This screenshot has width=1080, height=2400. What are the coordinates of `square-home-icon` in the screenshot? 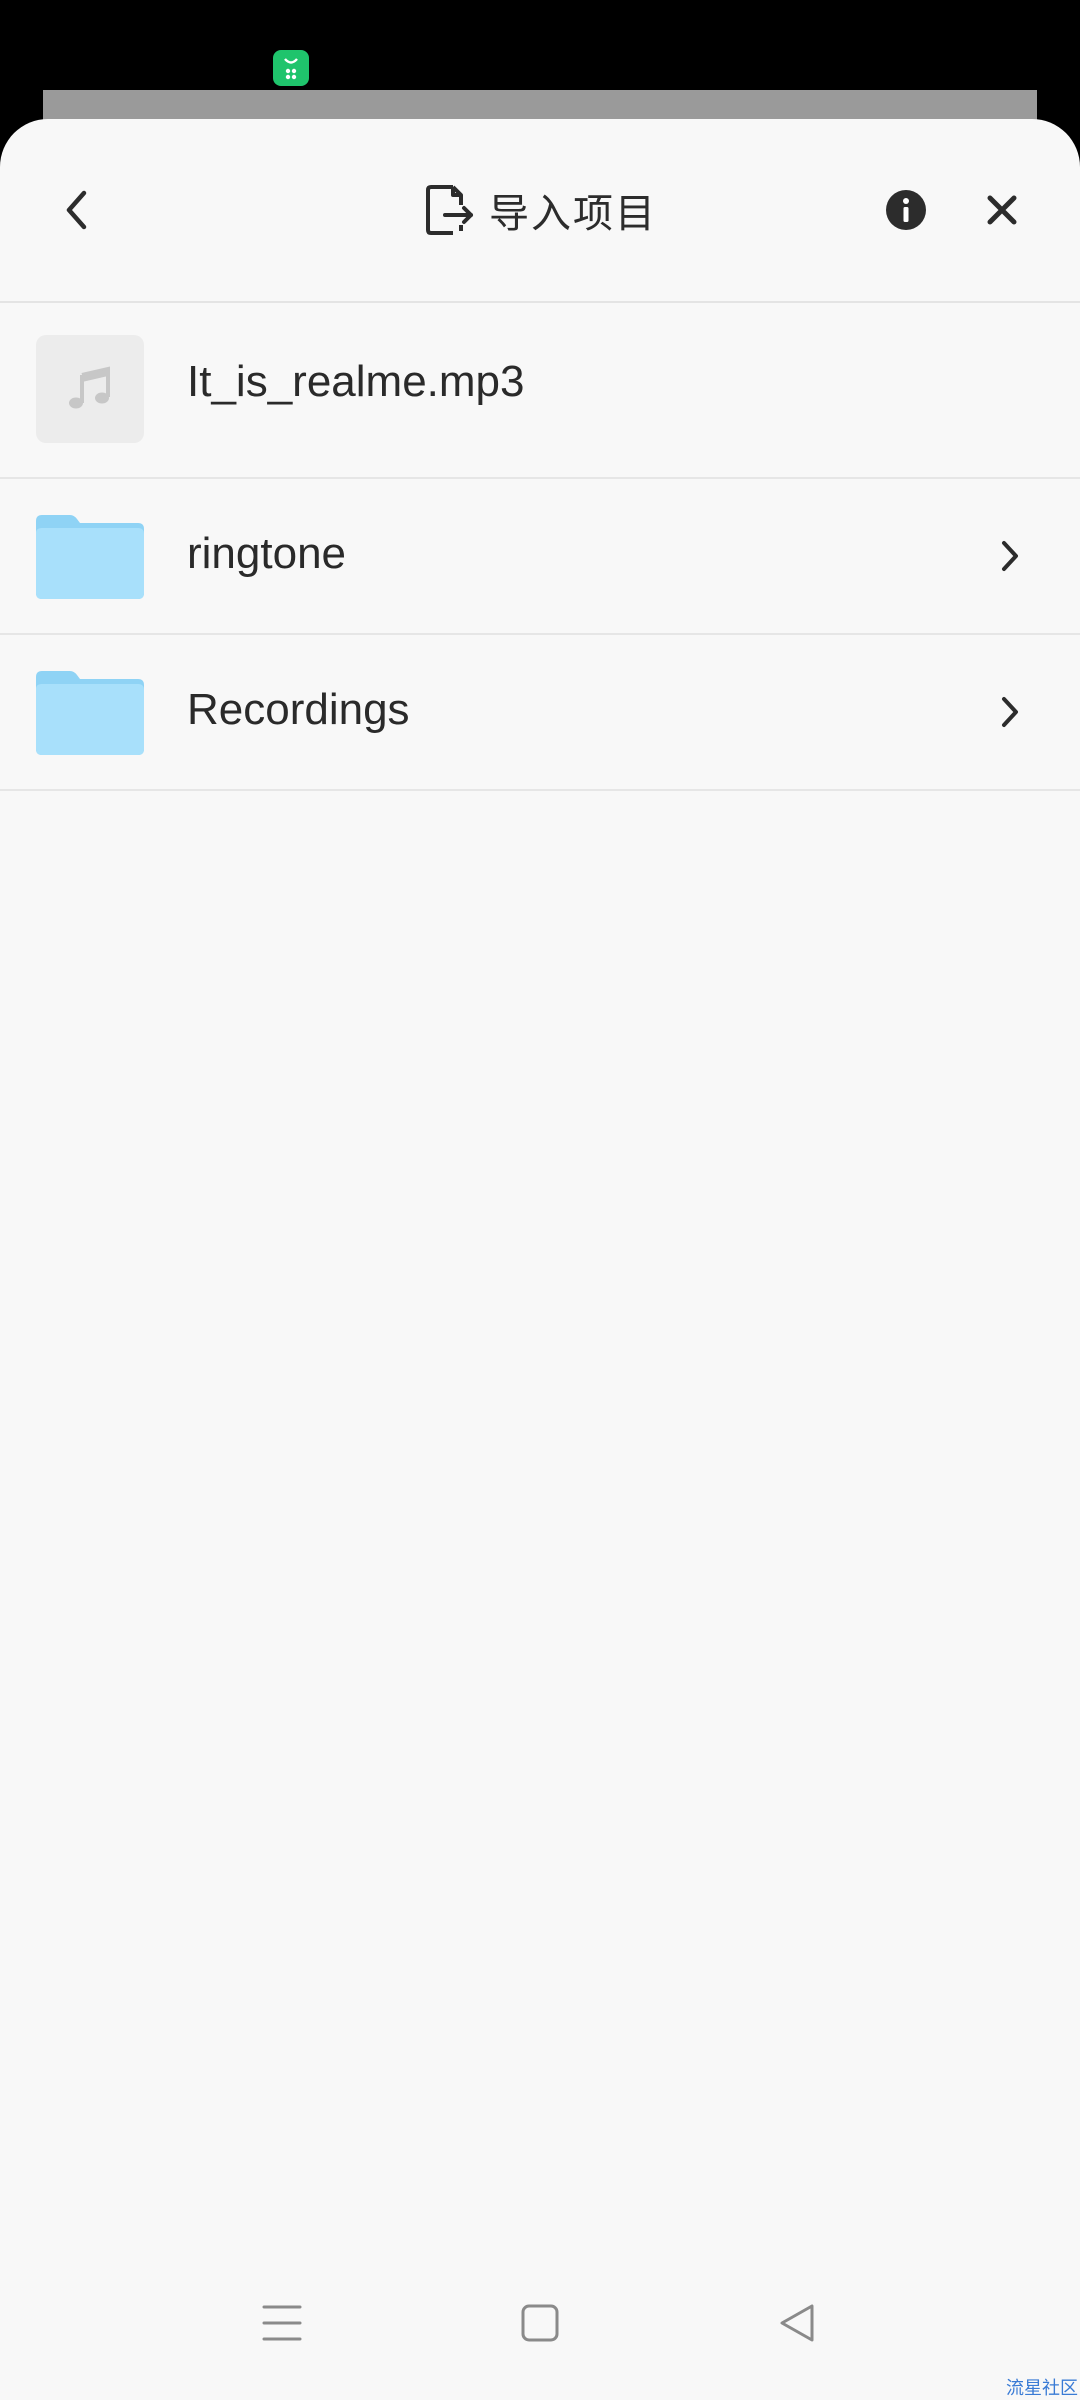 It's located at (540, 2323).